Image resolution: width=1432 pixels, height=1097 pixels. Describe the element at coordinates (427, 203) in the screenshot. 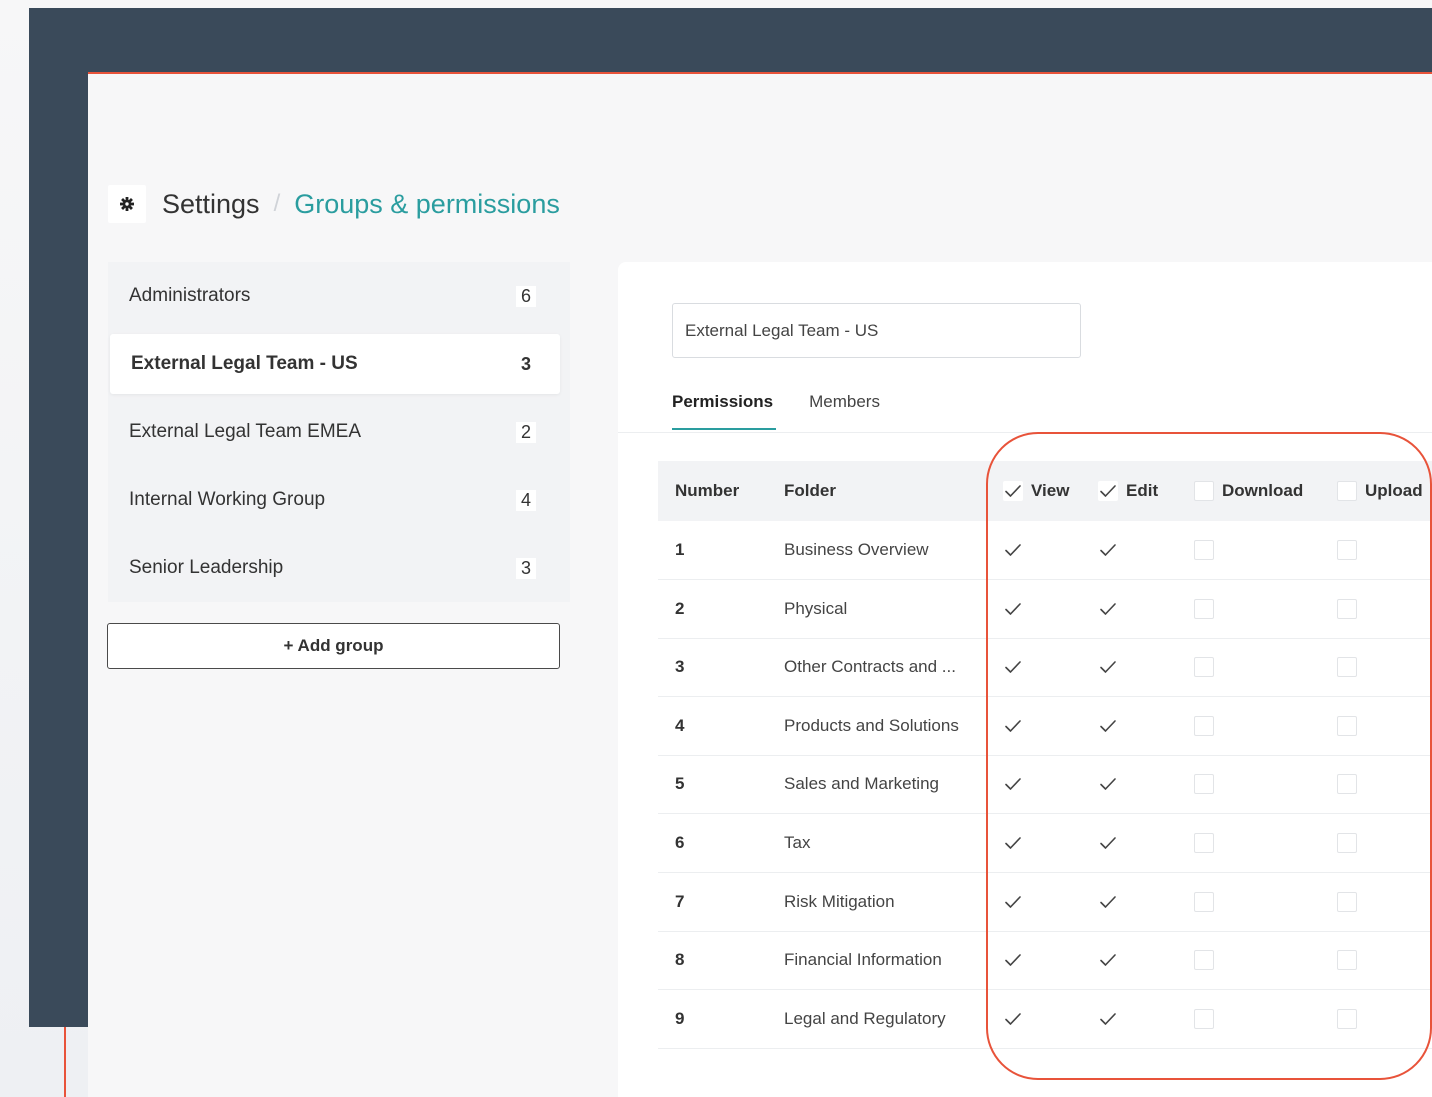

I see `page-title: Groups & permissions` at that location.